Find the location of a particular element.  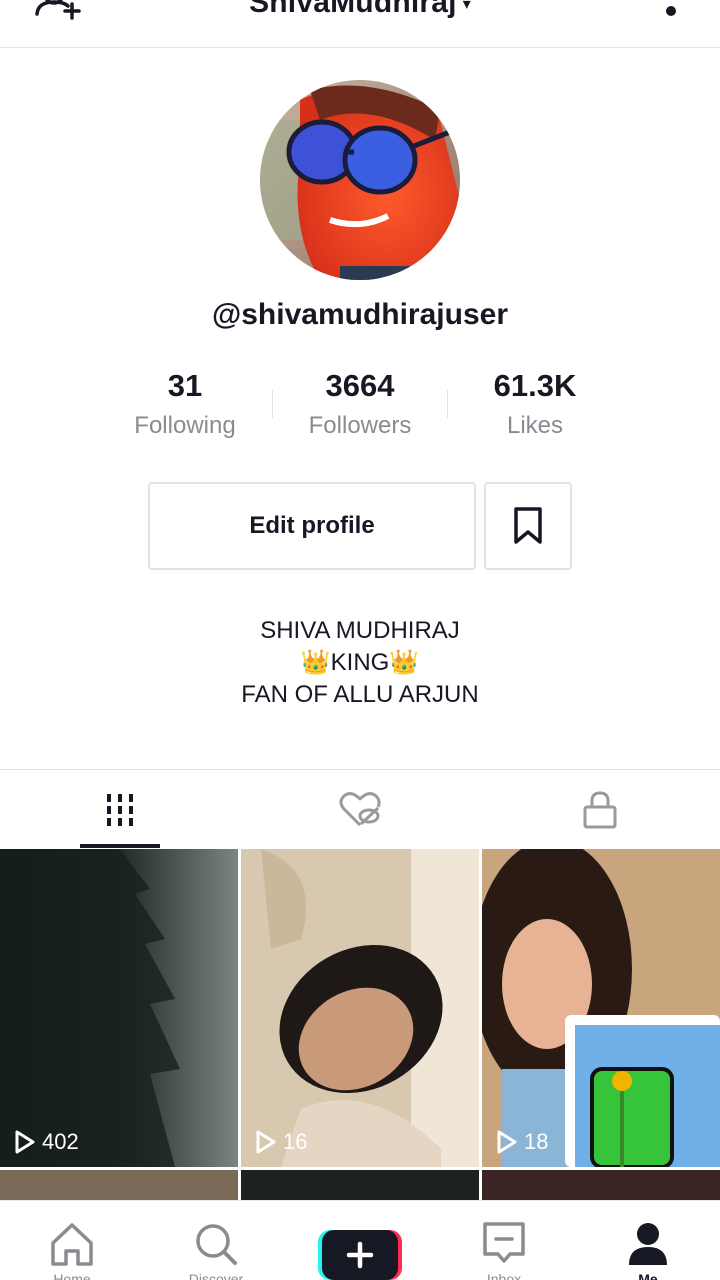

tab-videos is located at coordinates (120, 810).